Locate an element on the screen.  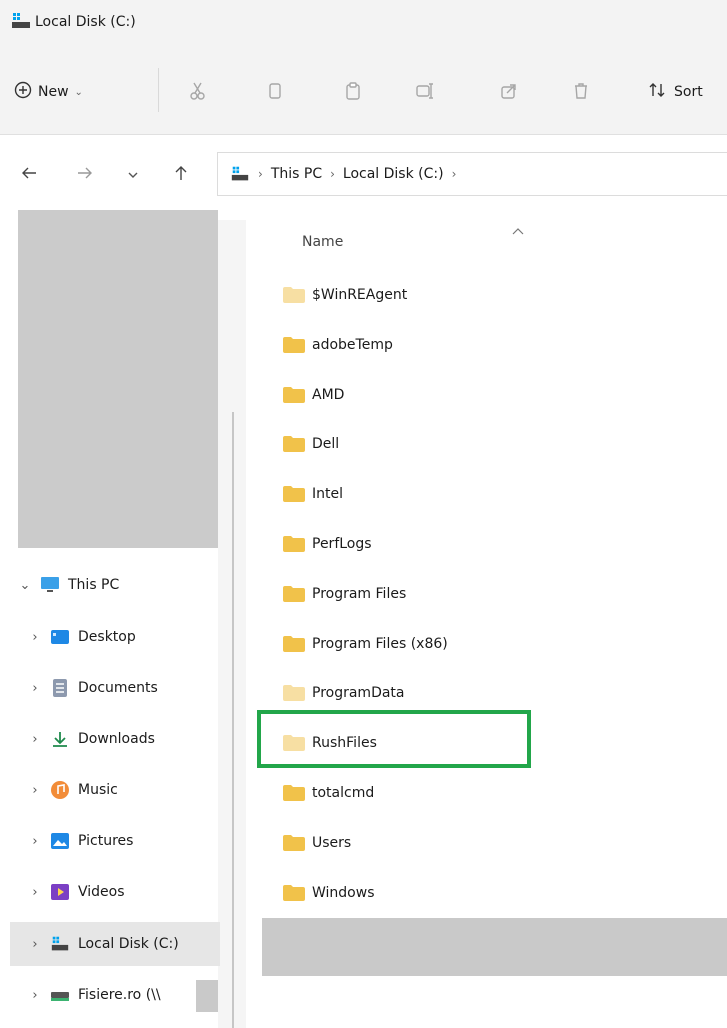
forward-button is located at coordinates (85, 175).